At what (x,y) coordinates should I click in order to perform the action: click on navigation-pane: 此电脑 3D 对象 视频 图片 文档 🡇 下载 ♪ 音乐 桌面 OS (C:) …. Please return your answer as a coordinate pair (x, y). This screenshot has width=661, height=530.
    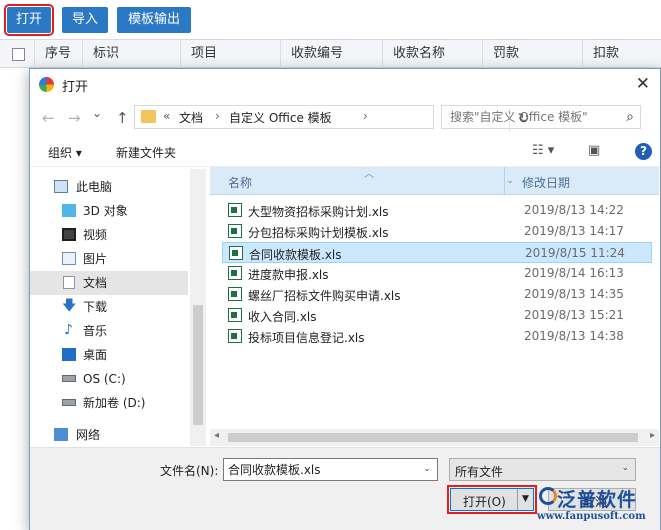
    Looking at the image, I should click on (118, 307).